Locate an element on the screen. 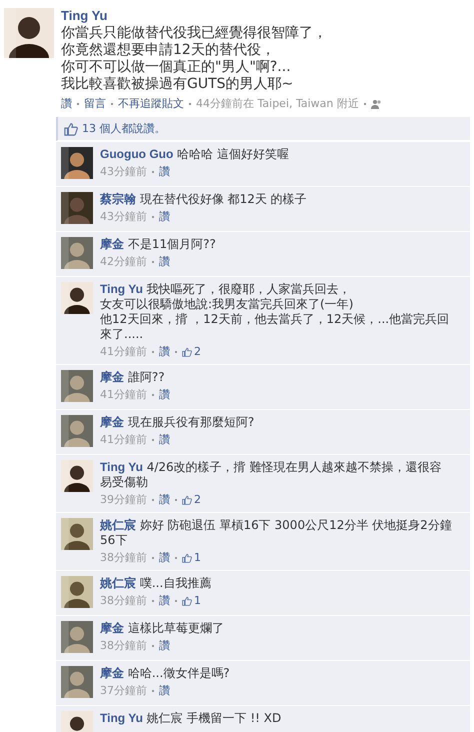 This screenshot has height=732, width=474. comment-time: 39分鐘前 is located at coordinates (123, 499).